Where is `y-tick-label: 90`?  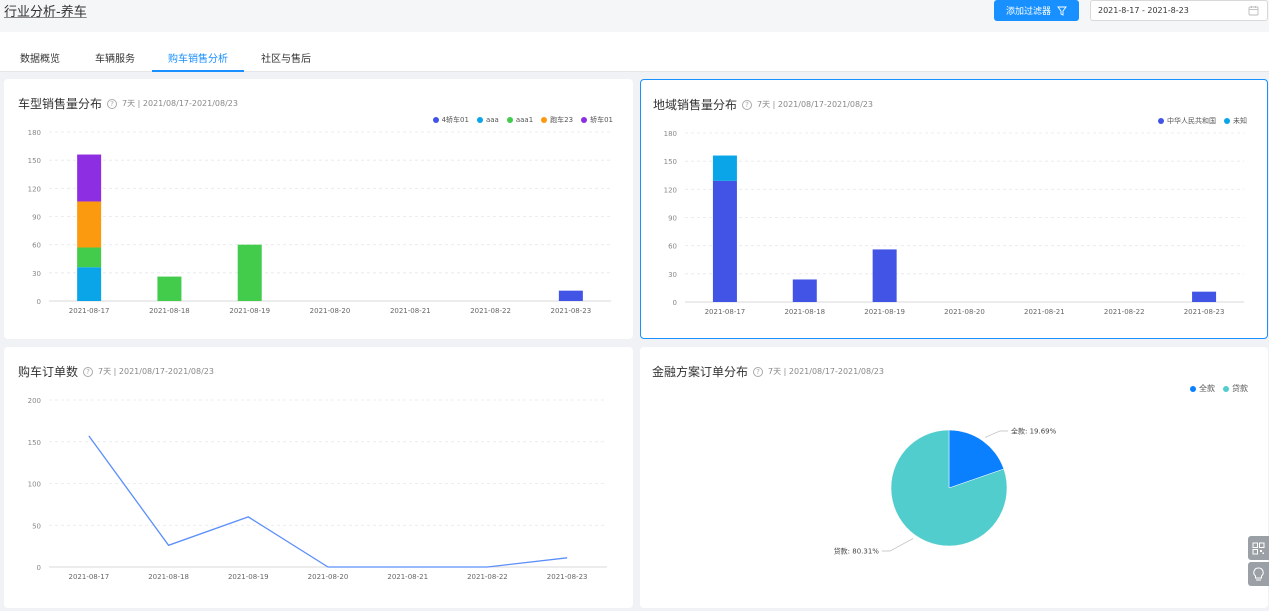
y-tick-label: 90 is located at coordinates (672, 219).